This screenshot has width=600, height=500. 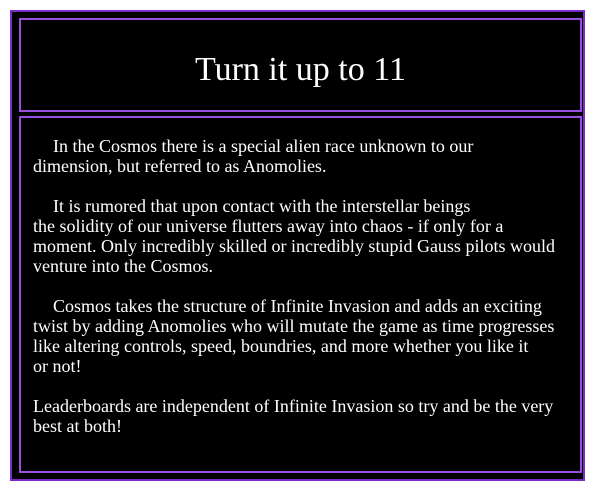 I want to click on paragraph-2-line-4: venture into the Cosmos., so click(x=123, y=266).